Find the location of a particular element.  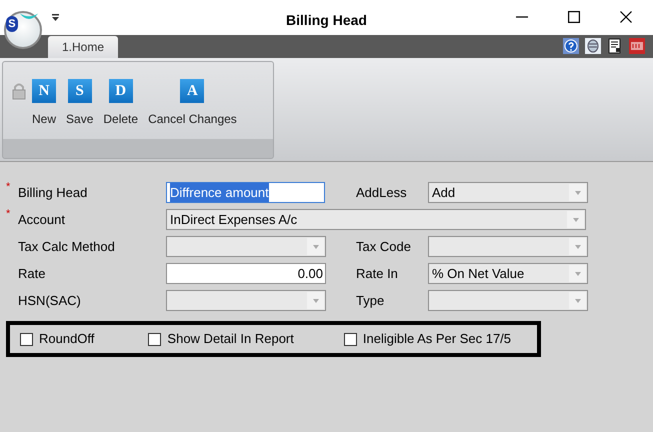

checkbox: Show Detail In Report is located at coordinates (221, 339).